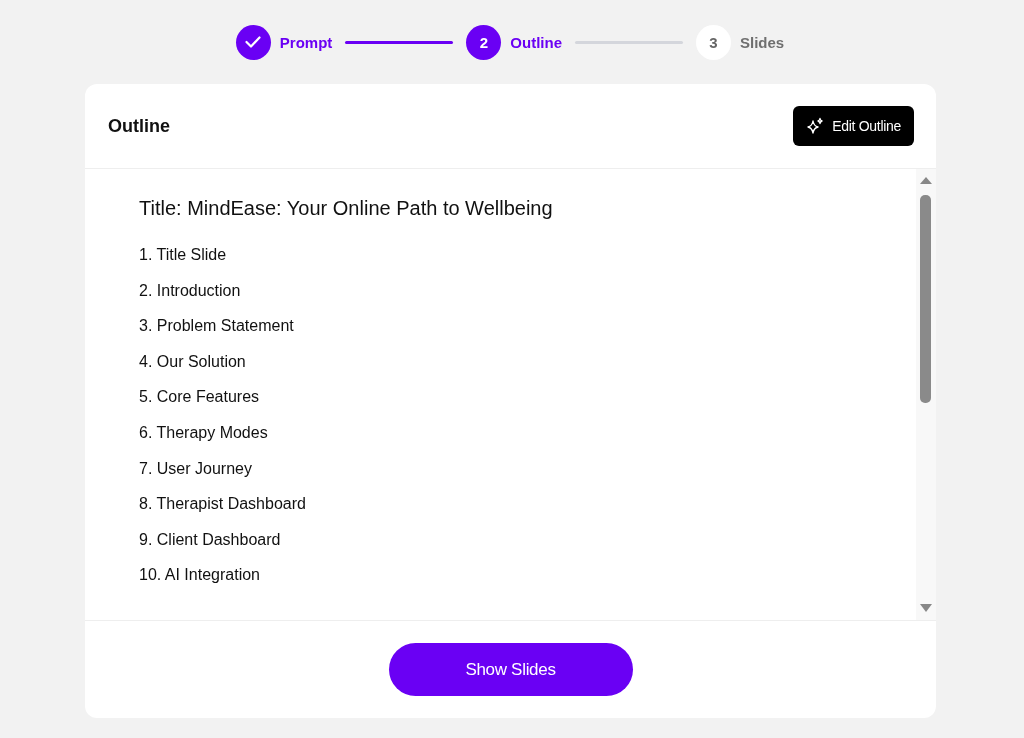  I want to click on sparkle-icon, so click(815, 126).